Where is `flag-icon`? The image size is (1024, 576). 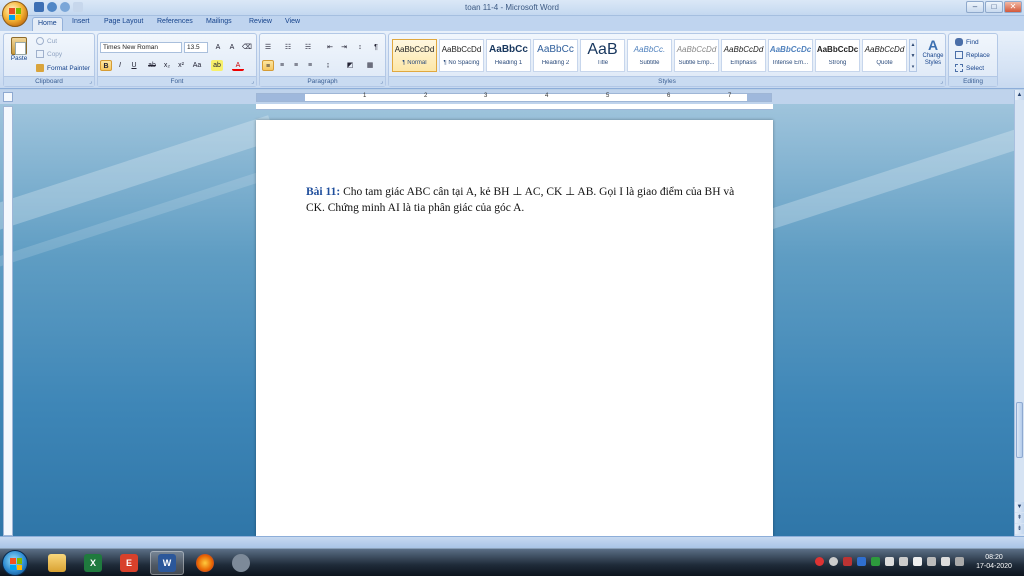 flag-icon is located at coordinates (917, 561).